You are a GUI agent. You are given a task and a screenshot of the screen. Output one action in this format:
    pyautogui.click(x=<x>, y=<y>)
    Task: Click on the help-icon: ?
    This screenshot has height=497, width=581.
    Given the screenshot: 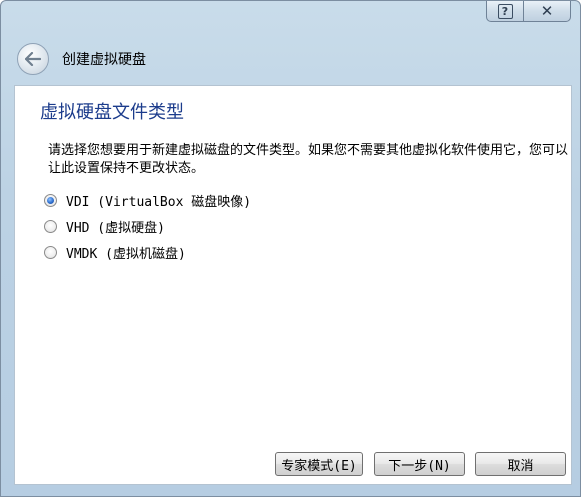 What is the action you would take?
    pyautogui.click(x=505, y=11)
    